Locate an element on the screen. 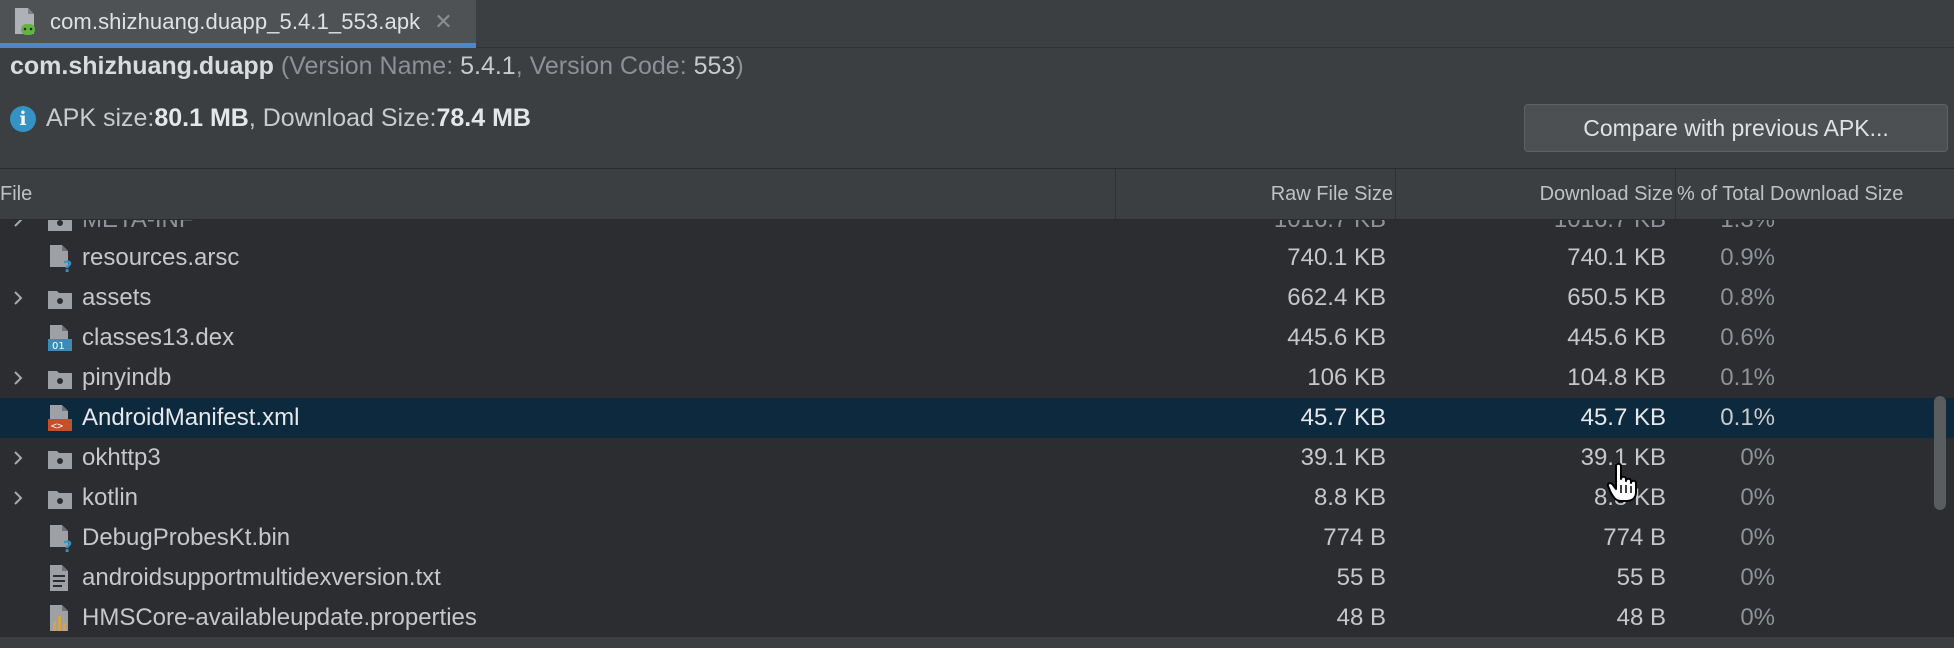  column-header-raw-file-size: Raw File Size is located at coordinates (1255, 194).